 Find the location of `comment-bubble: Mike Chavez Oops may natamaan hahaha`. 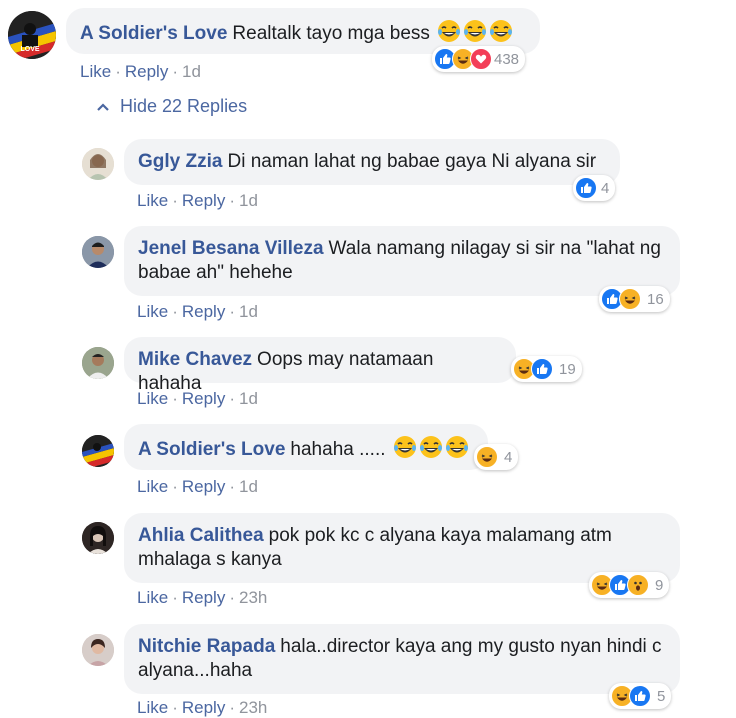

comment-bubble: Mike Chavez Oops may natamaan hahaha is located at coordinates (320, 365).